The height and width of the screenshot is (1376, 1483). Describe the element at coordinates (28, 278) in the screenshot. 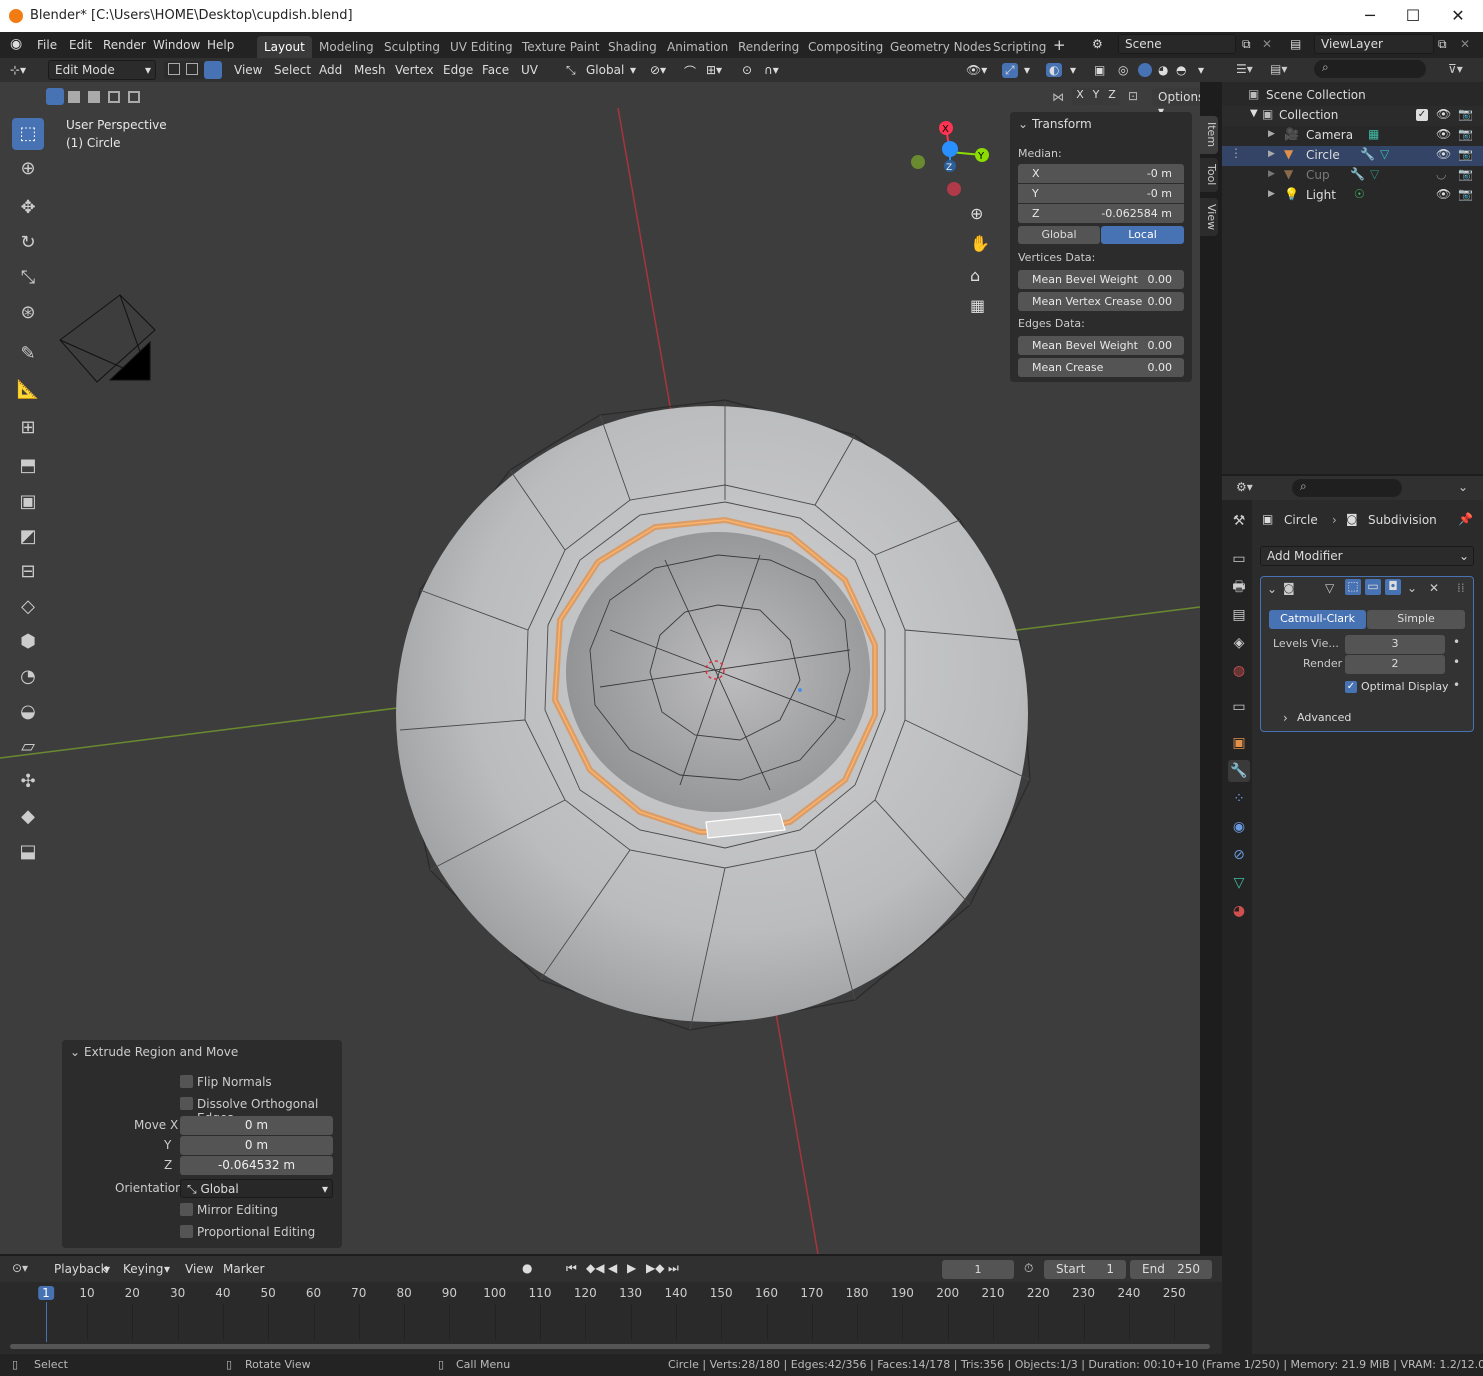

I see `scale-icon: ⤡` at that location.